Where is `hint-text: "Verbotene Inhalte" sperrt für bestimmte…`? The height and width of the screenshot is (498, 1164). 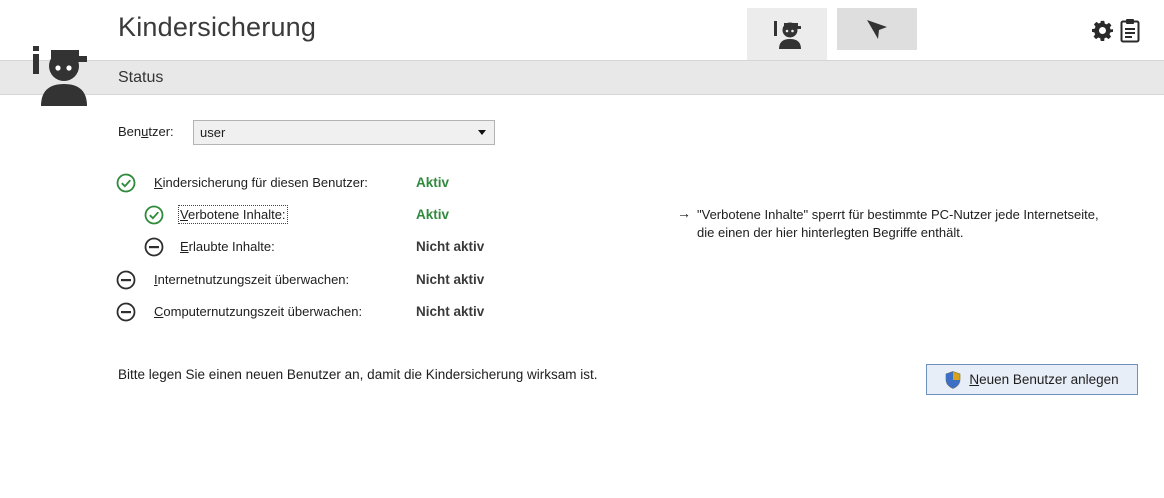 hint-text: "Verbotene Inhalte" sperrt für bestimmte… is located at coordinates (898, 223).